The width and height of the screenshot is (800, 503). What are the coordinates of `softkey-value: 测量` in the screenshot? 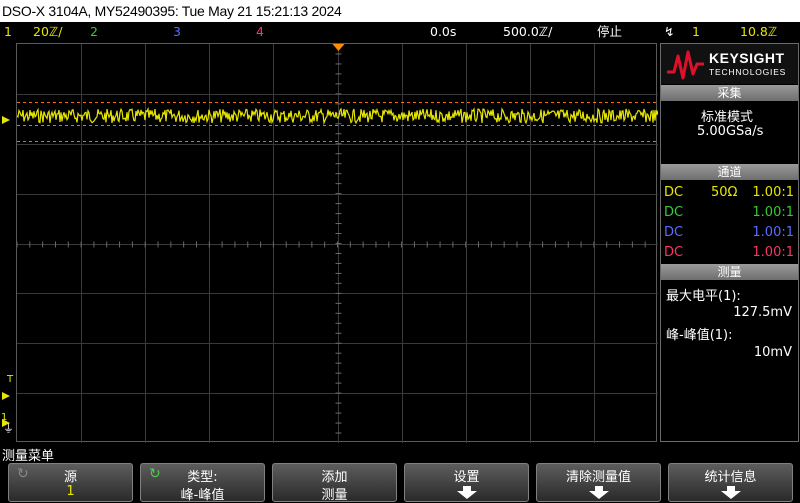 It's located at (334, 495).